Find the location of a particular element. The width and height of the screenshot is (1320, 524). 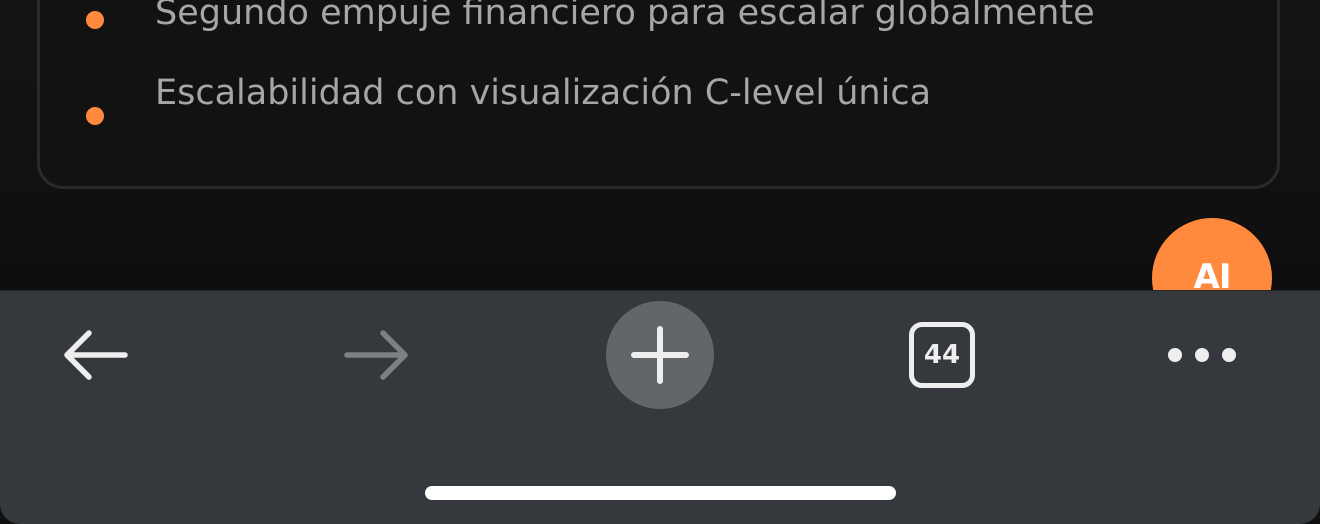

tab-count-badge: 44 is located at coordinates (942, 355).